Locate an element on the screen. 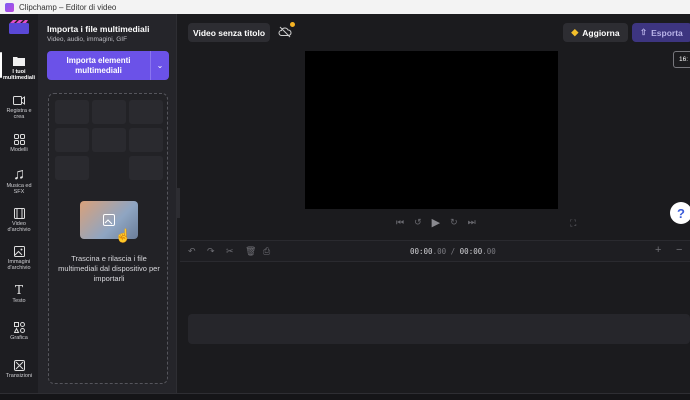 Image resolution: width=690 pixels, height=400 pixels. save-media-icon: ⎙ is located at coordinates (266, 251).